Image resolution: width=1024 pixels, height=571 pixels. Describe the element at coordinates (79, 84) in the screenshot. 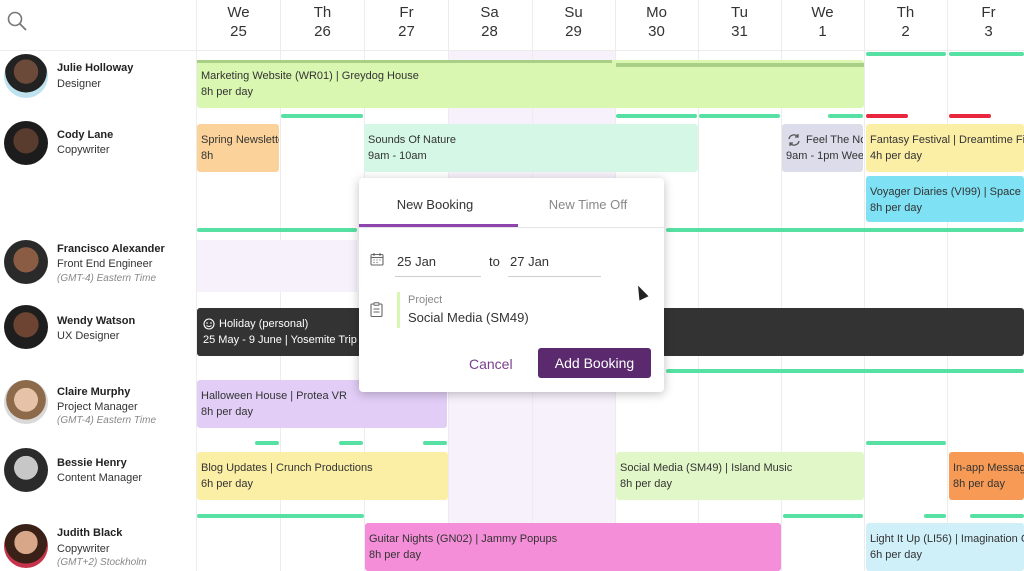

I see `person-role: Designer` at that location.